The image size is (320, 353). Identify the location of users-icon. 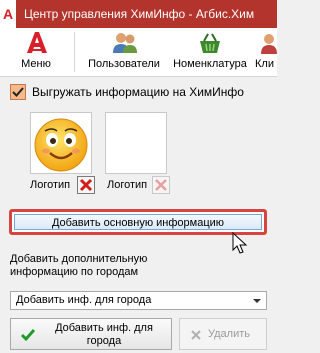
(125, 43).